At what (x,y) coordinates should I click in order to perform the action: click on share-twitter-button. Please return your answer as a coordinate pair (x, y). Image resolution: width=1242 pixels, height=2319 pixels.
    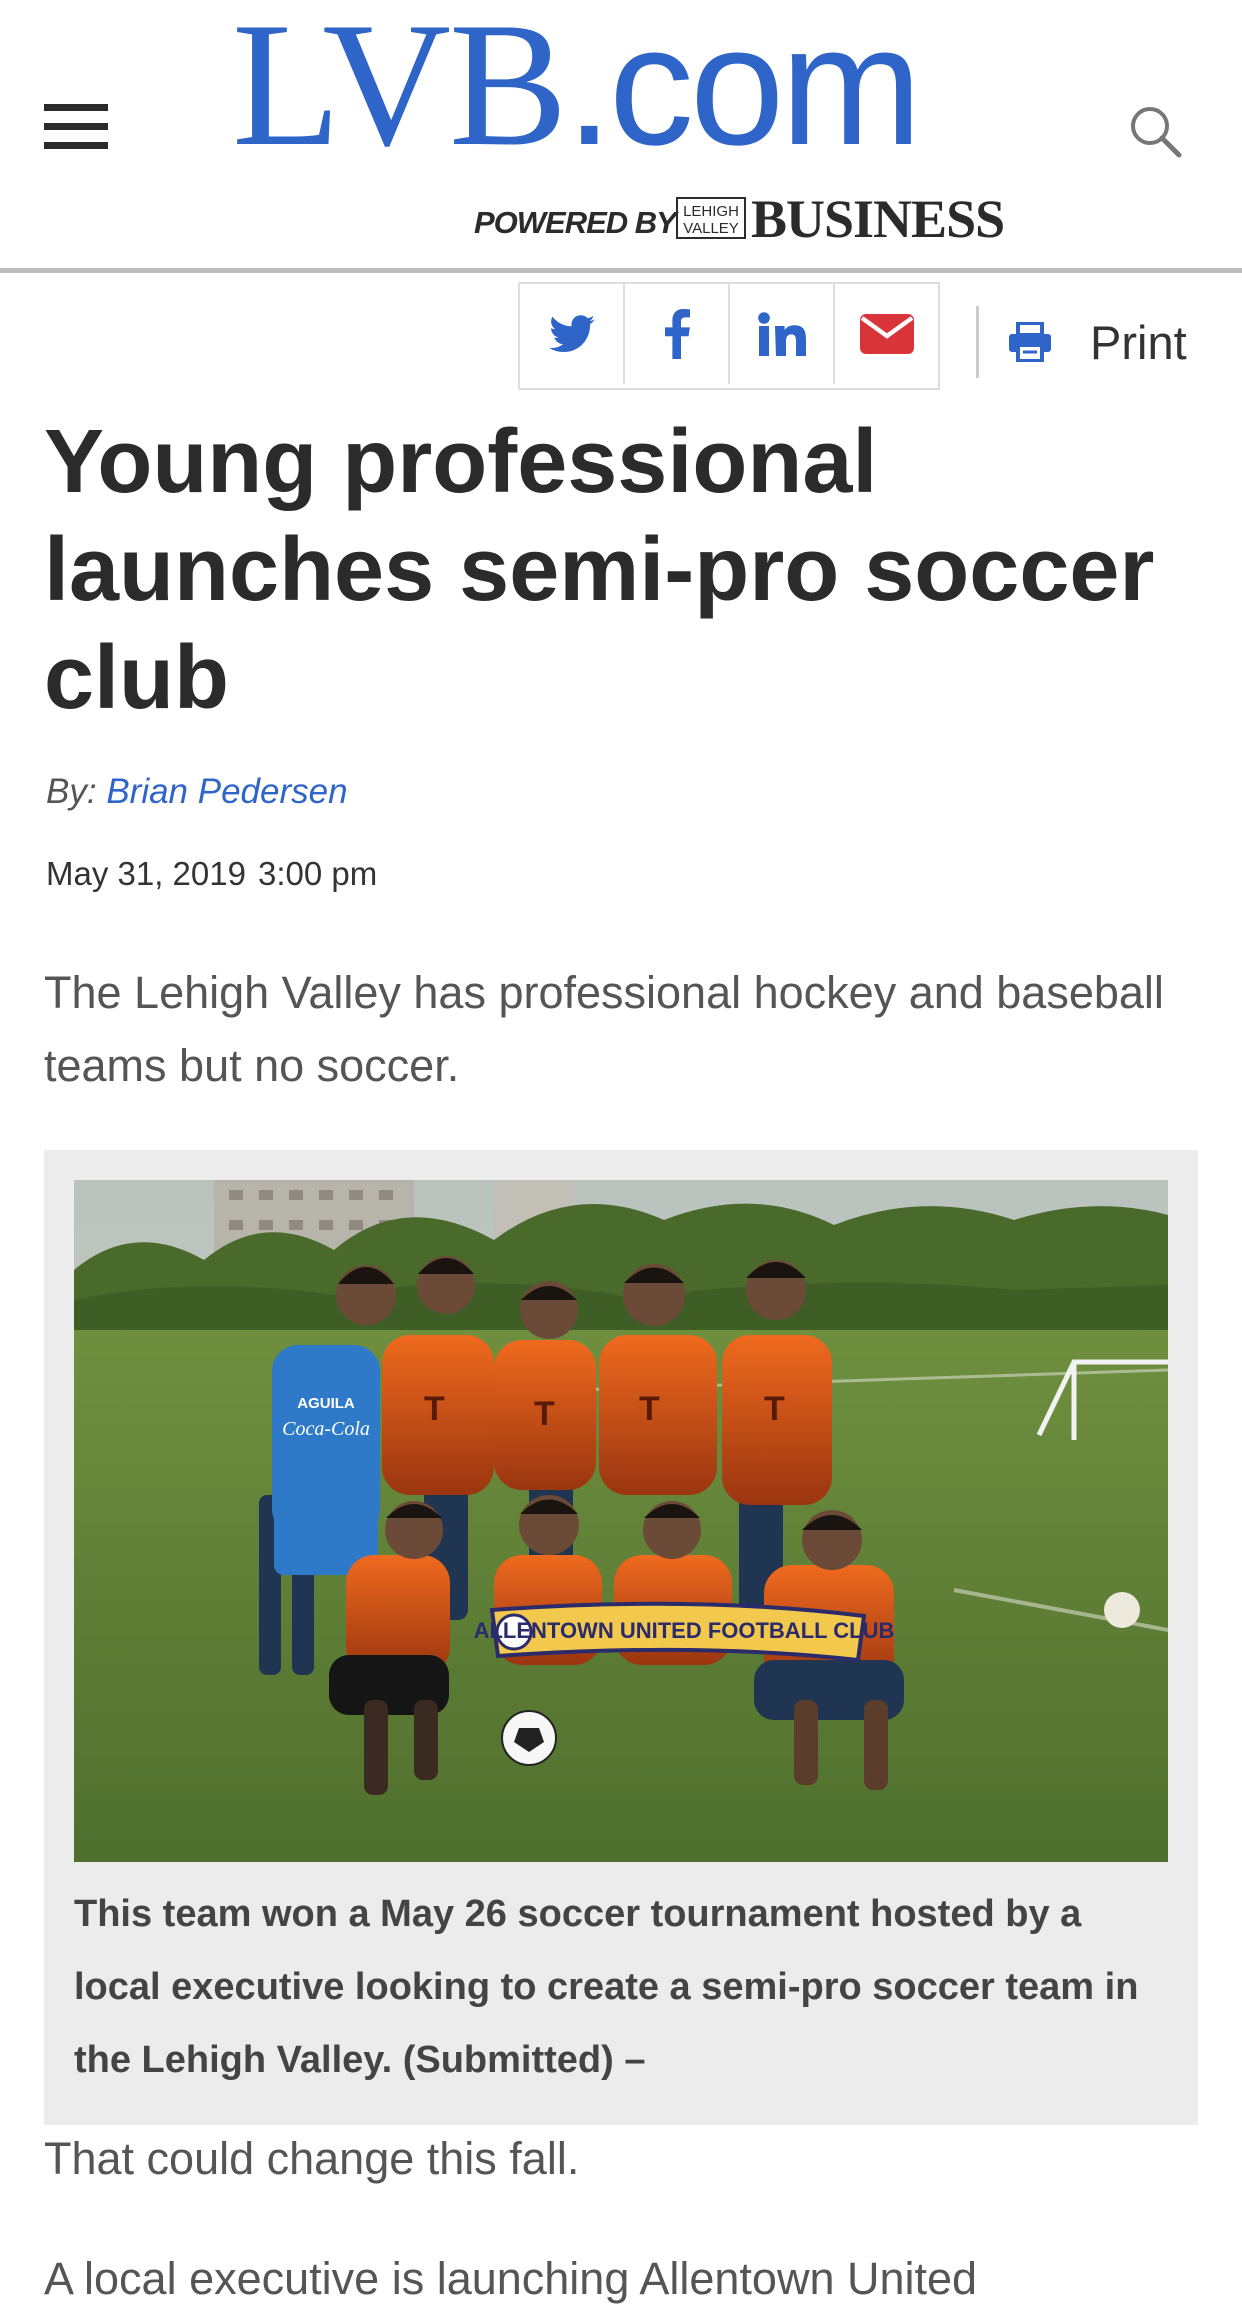
    Looking at the image, I should click on (572, 334).